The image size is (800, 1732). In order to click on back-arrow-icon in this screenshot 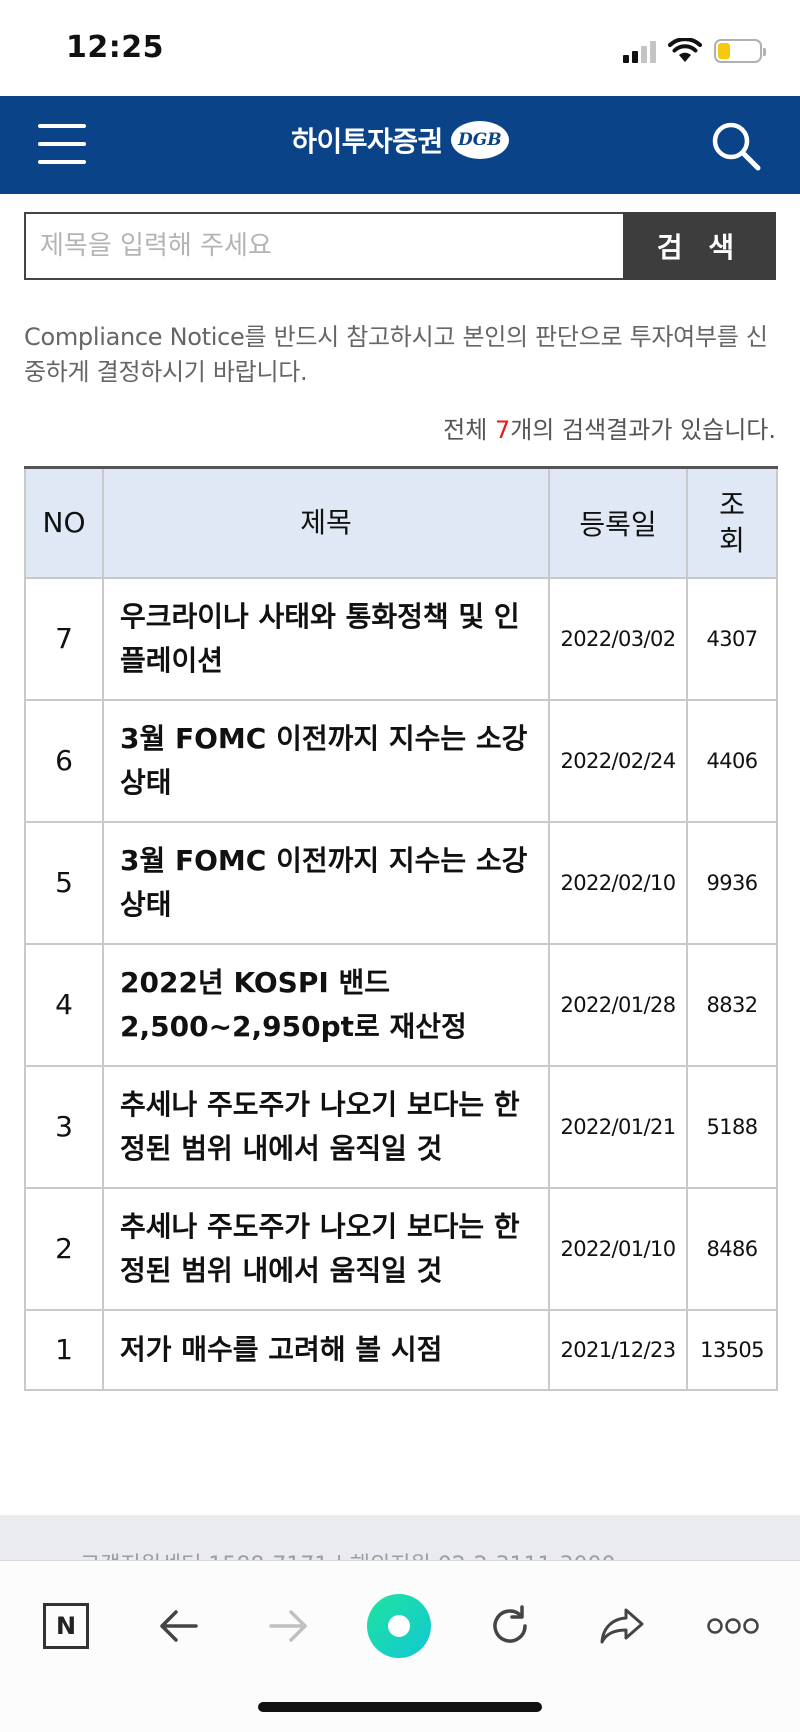, I will do `click(178, 1626)`.